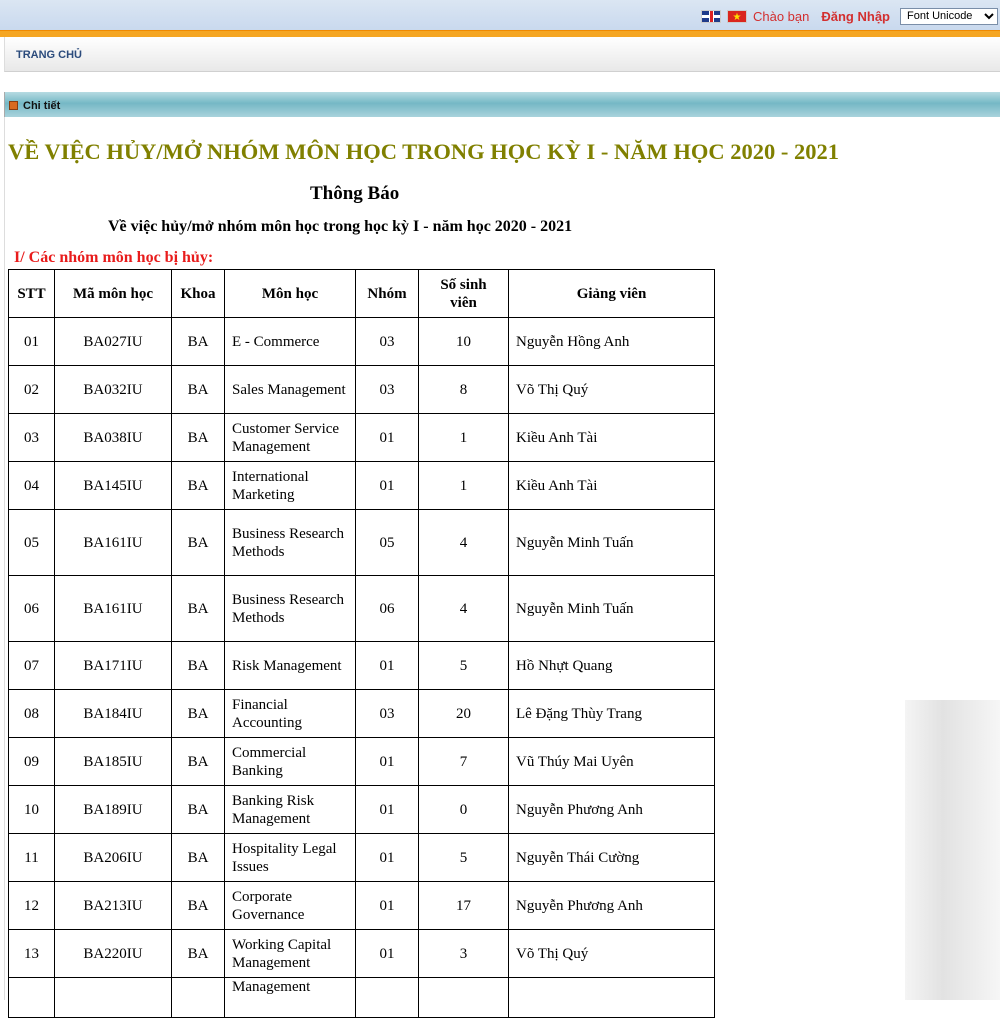 This screenshot has height=1018, width=1000. I want to click on row-lecturer: Hồ Nhựt Quang, so click(611, 665).